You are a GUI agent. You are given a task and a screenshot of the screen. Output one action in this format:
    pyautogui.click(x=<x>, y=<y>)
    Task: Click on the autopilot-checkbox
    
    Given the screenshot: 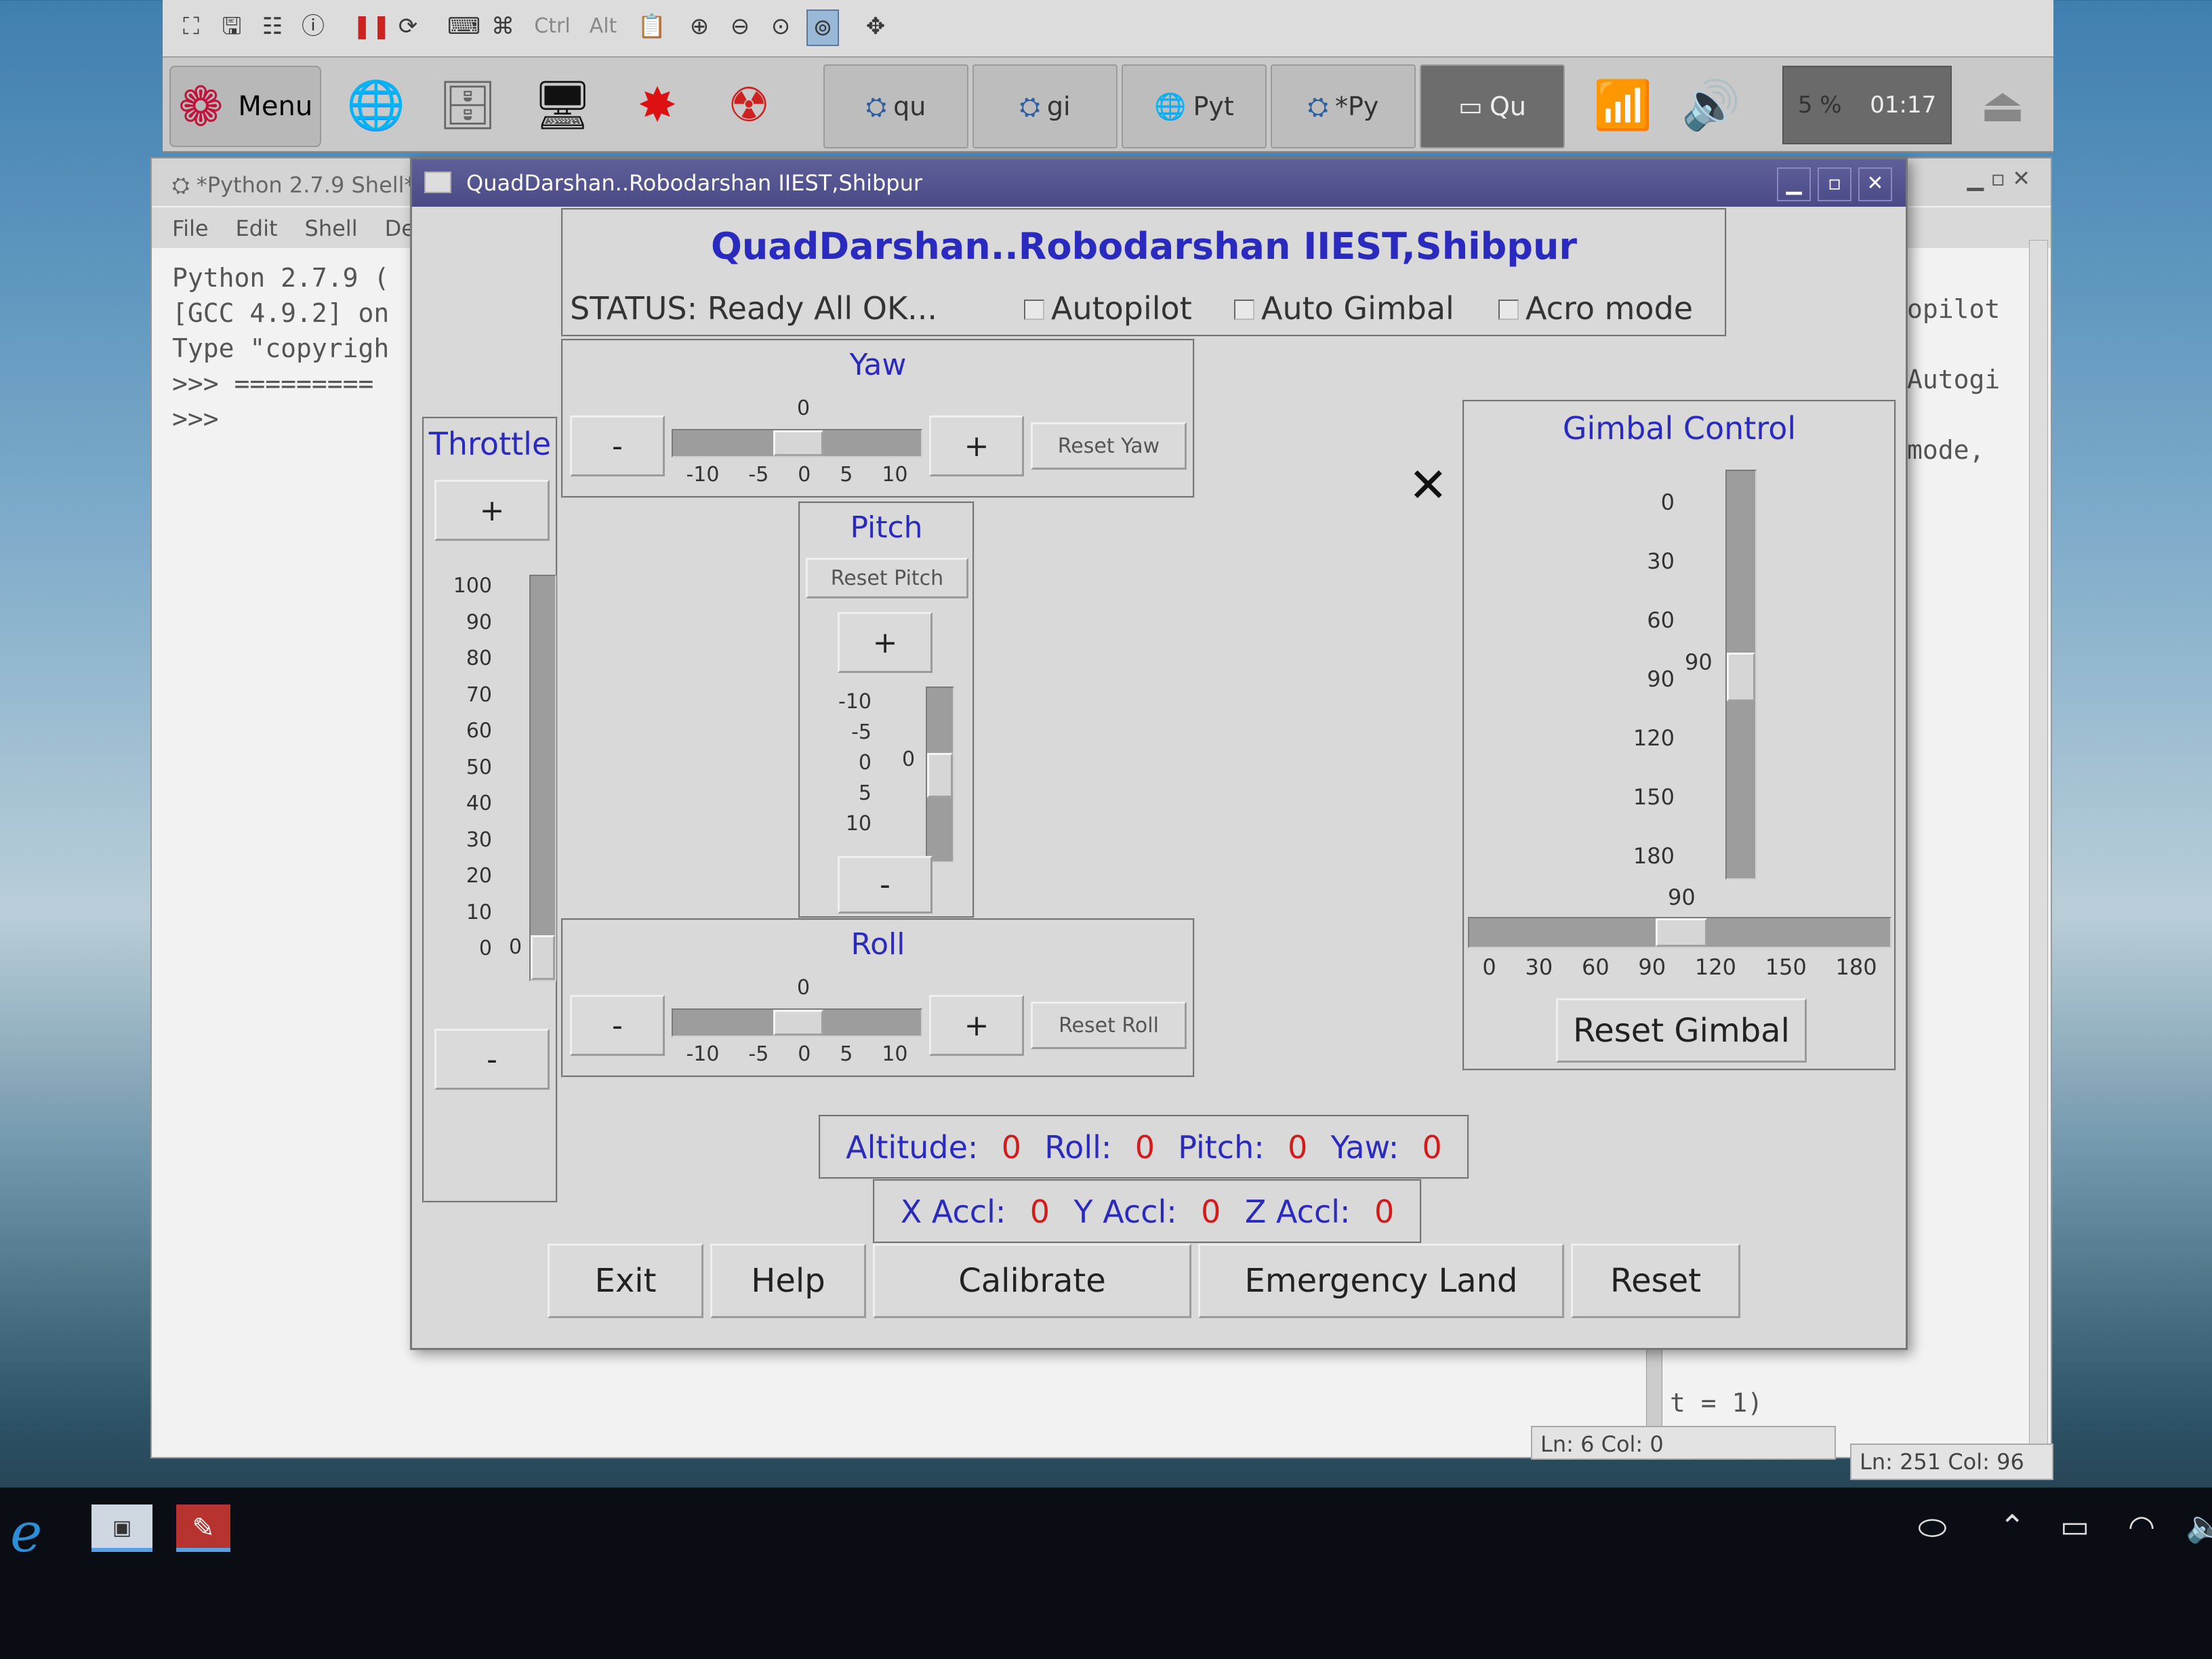 What is the action you would take?
    pyautogui.click(x=1034, y=310)
    